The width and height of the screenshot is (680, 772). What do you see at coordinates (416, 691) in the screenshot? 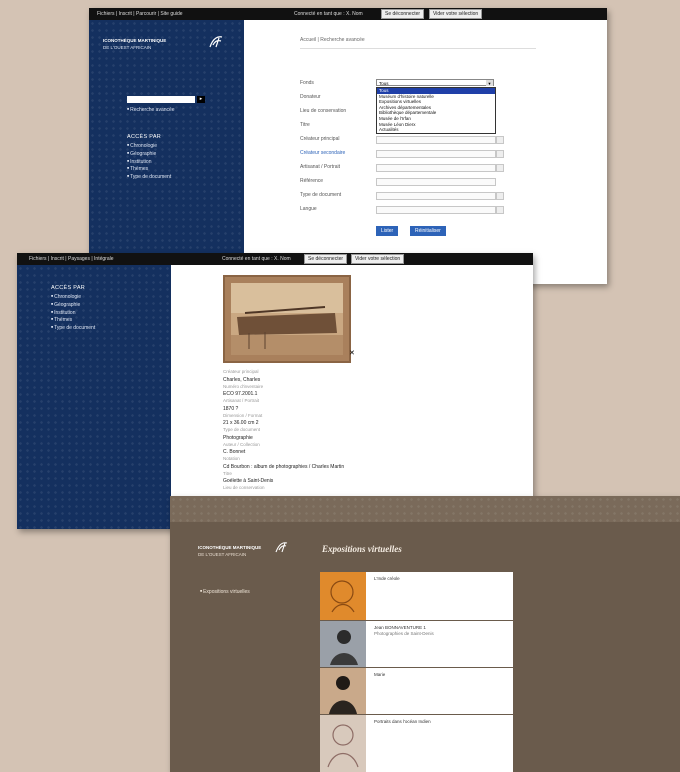
I see `list-item: Marie` at bounding box center [416, 691].